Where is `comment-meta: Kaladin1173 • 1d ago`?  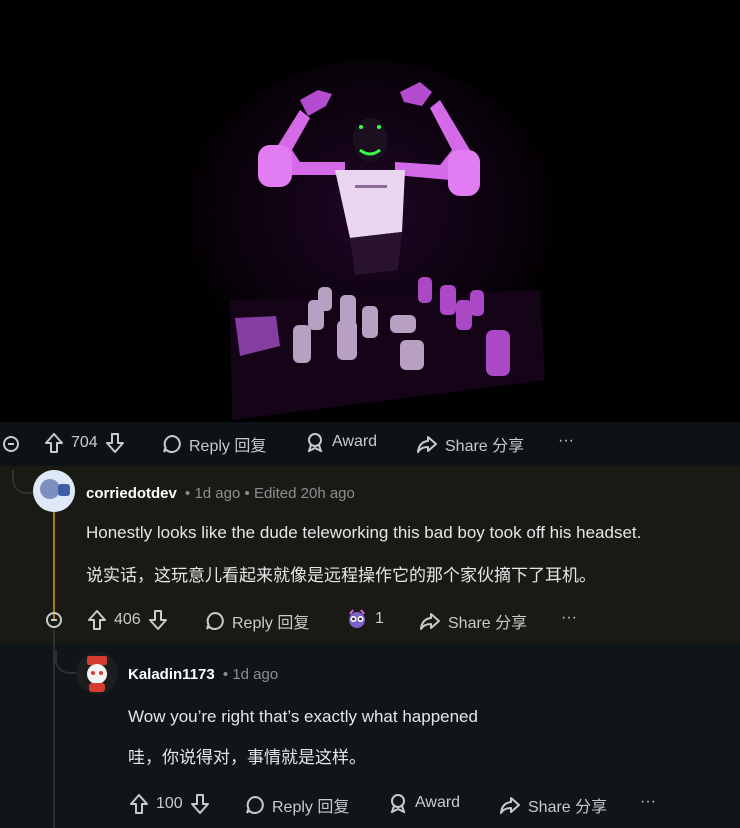
comment-meta: Kaladin1173 • 1d ago is located at coordinates (203, 674).